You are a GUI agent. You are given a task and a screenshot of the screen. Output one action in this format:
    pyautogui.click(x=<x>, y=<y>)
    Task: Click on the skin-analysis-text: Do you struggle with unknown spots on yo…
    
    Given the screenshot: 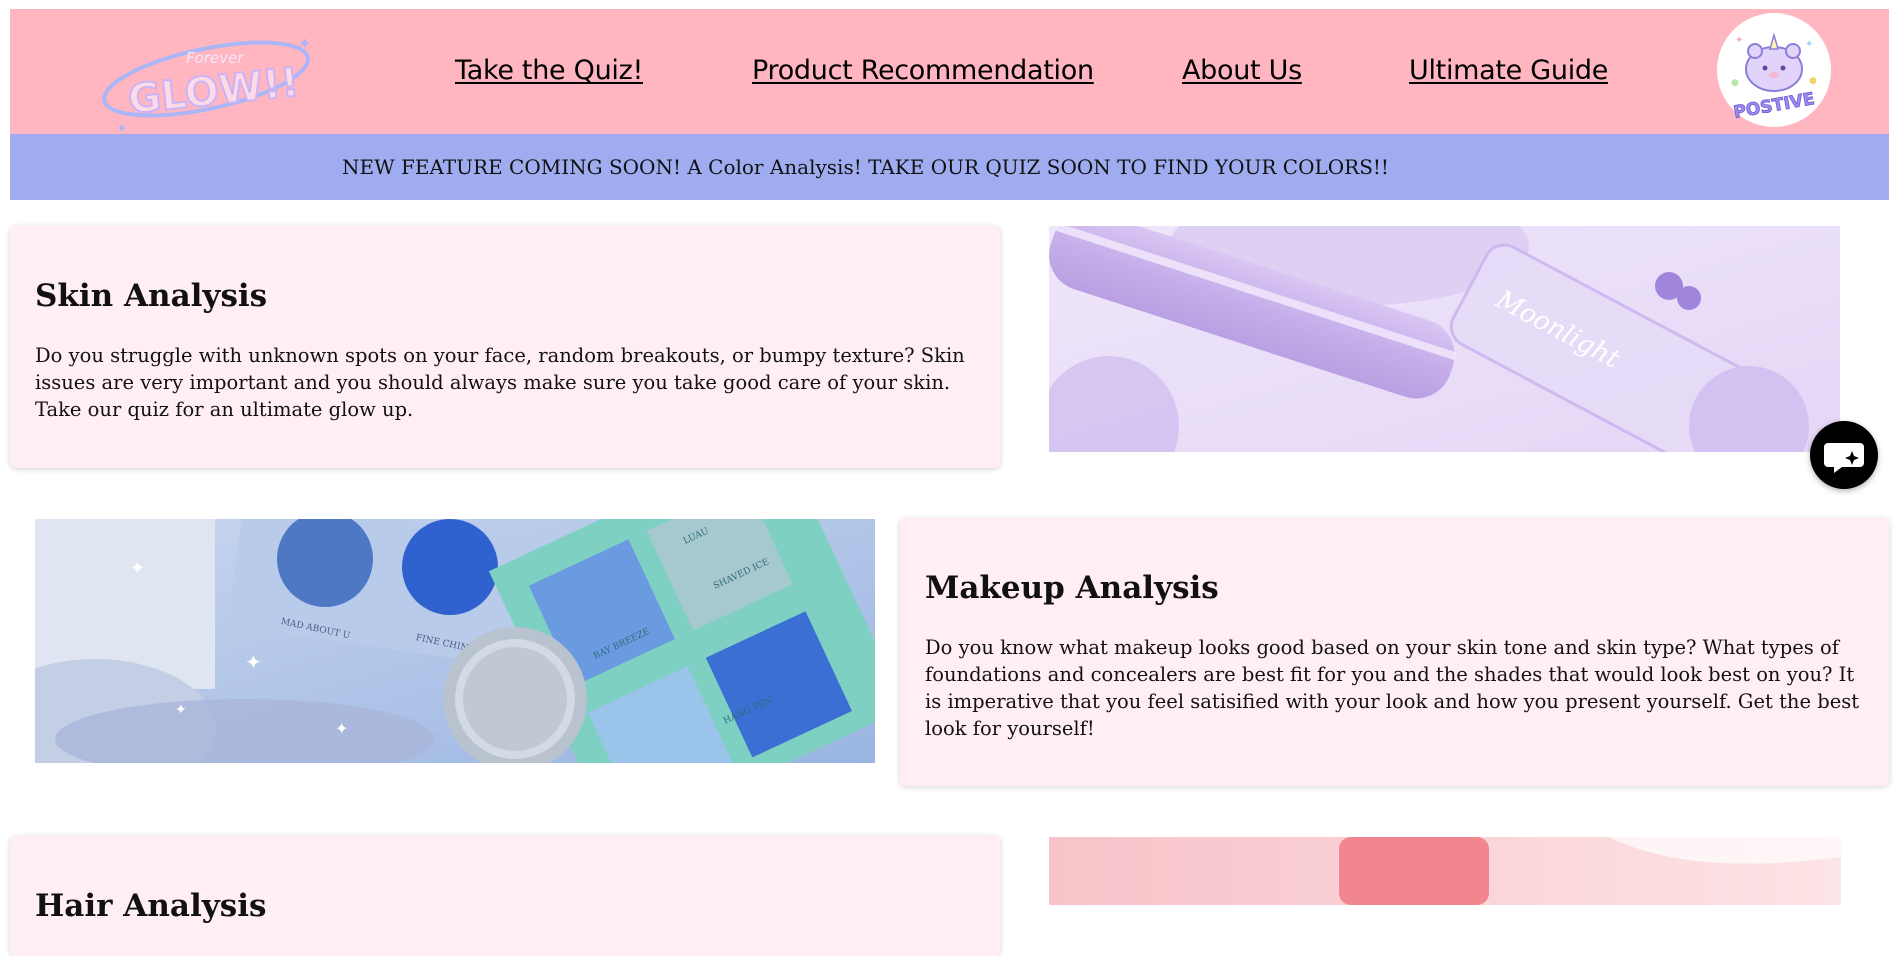 What is the action you would take?
    pyautogui.click(x=500, y=382)
    